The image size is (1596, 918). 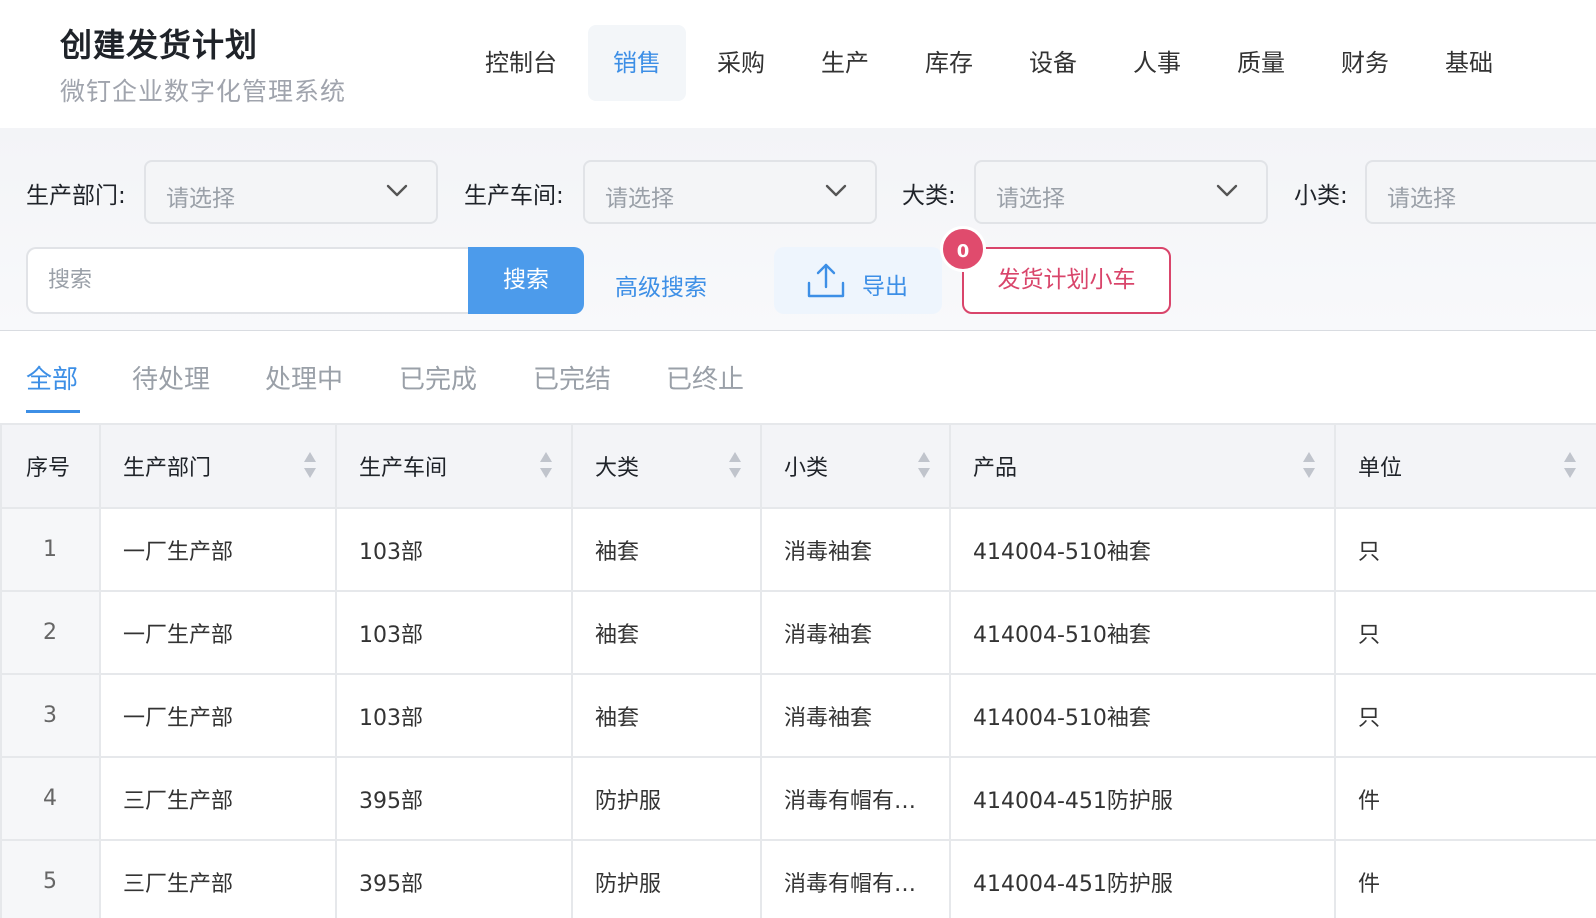 What do you see at coordinates (666, 798) in the screenshot?
I see `cell-category: 防护服` at bounding box center [666, 798].